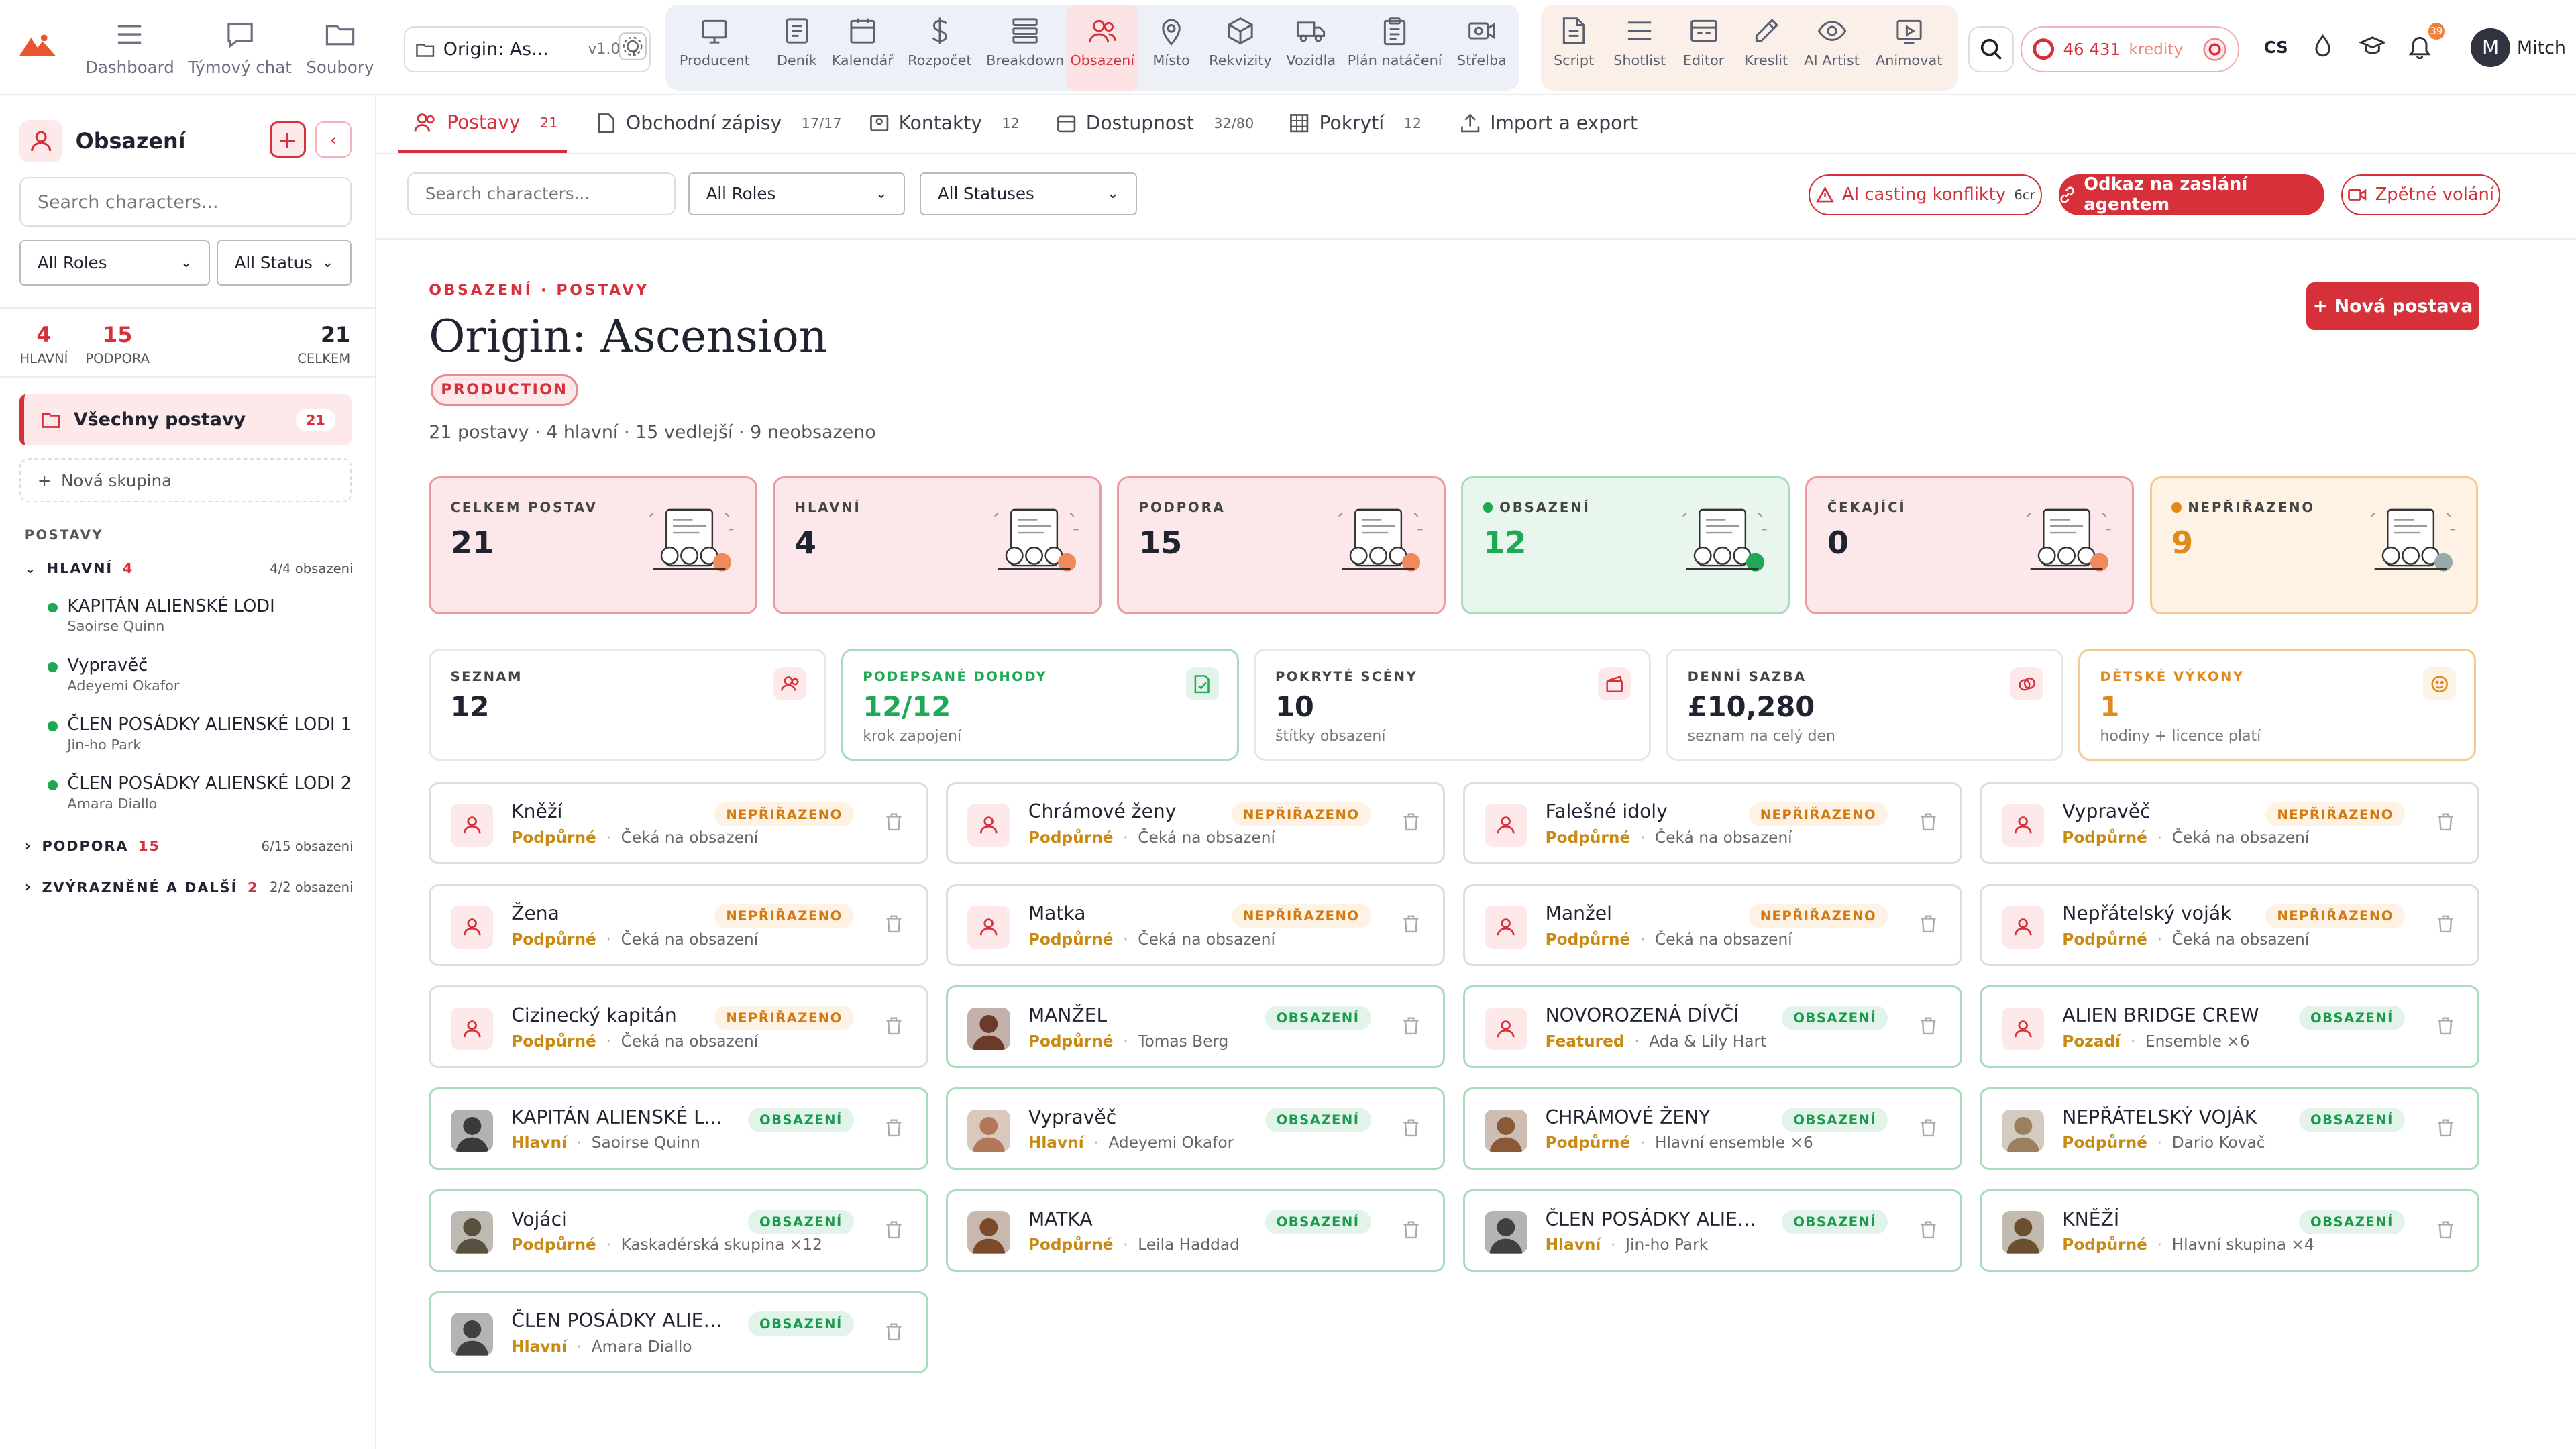 Image resolution: width=2576 pixels, height=1449 pixels. What do you see at coordinates (937, 545) in the screenshot?
I see `stat-card: HLAVNÍ 4` at bounding box center [937, 545].